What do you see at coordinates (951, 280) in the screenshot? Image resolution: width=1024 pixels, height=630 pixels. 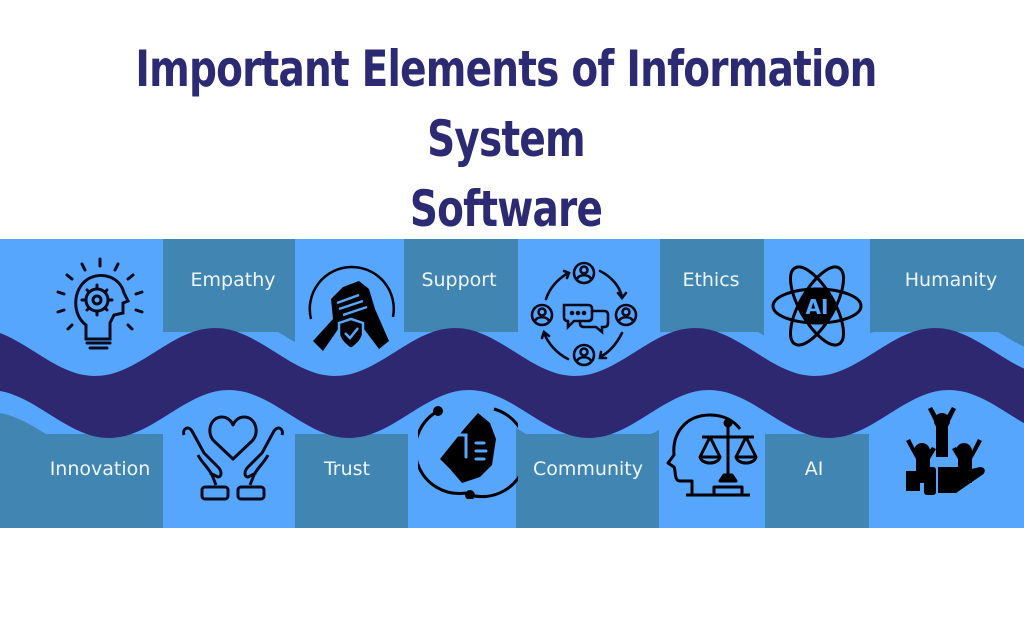 I see `label-humanity: Humanity` at bounding box center [951, 280].